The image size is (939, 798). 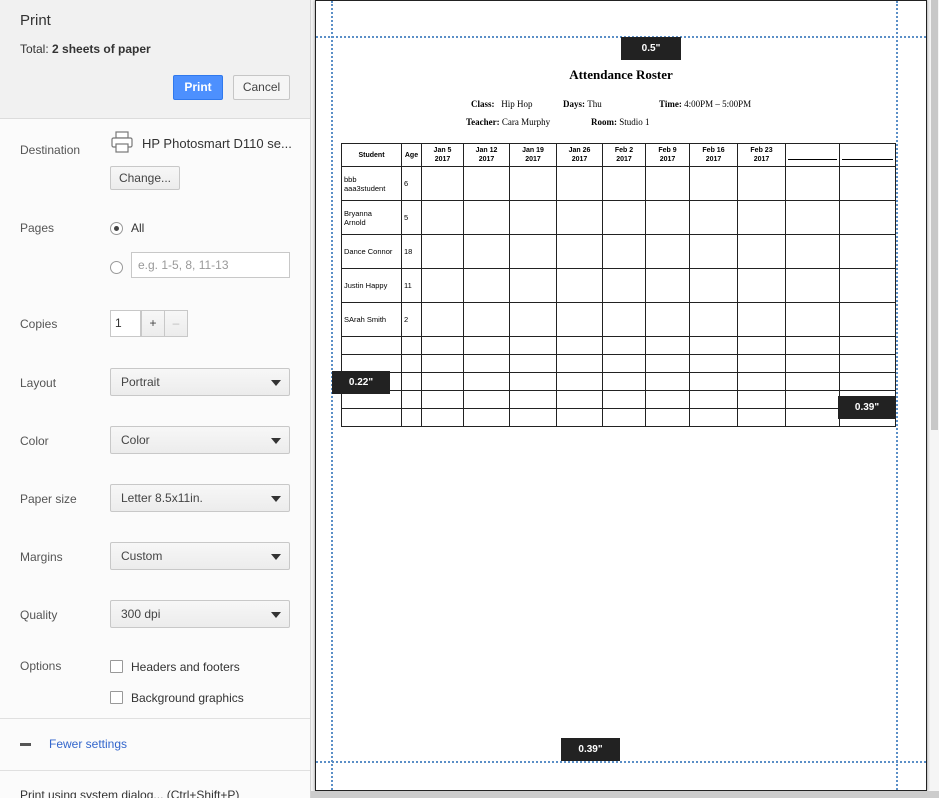 I want to click on options-label: Options, so click(x=41, y=666).